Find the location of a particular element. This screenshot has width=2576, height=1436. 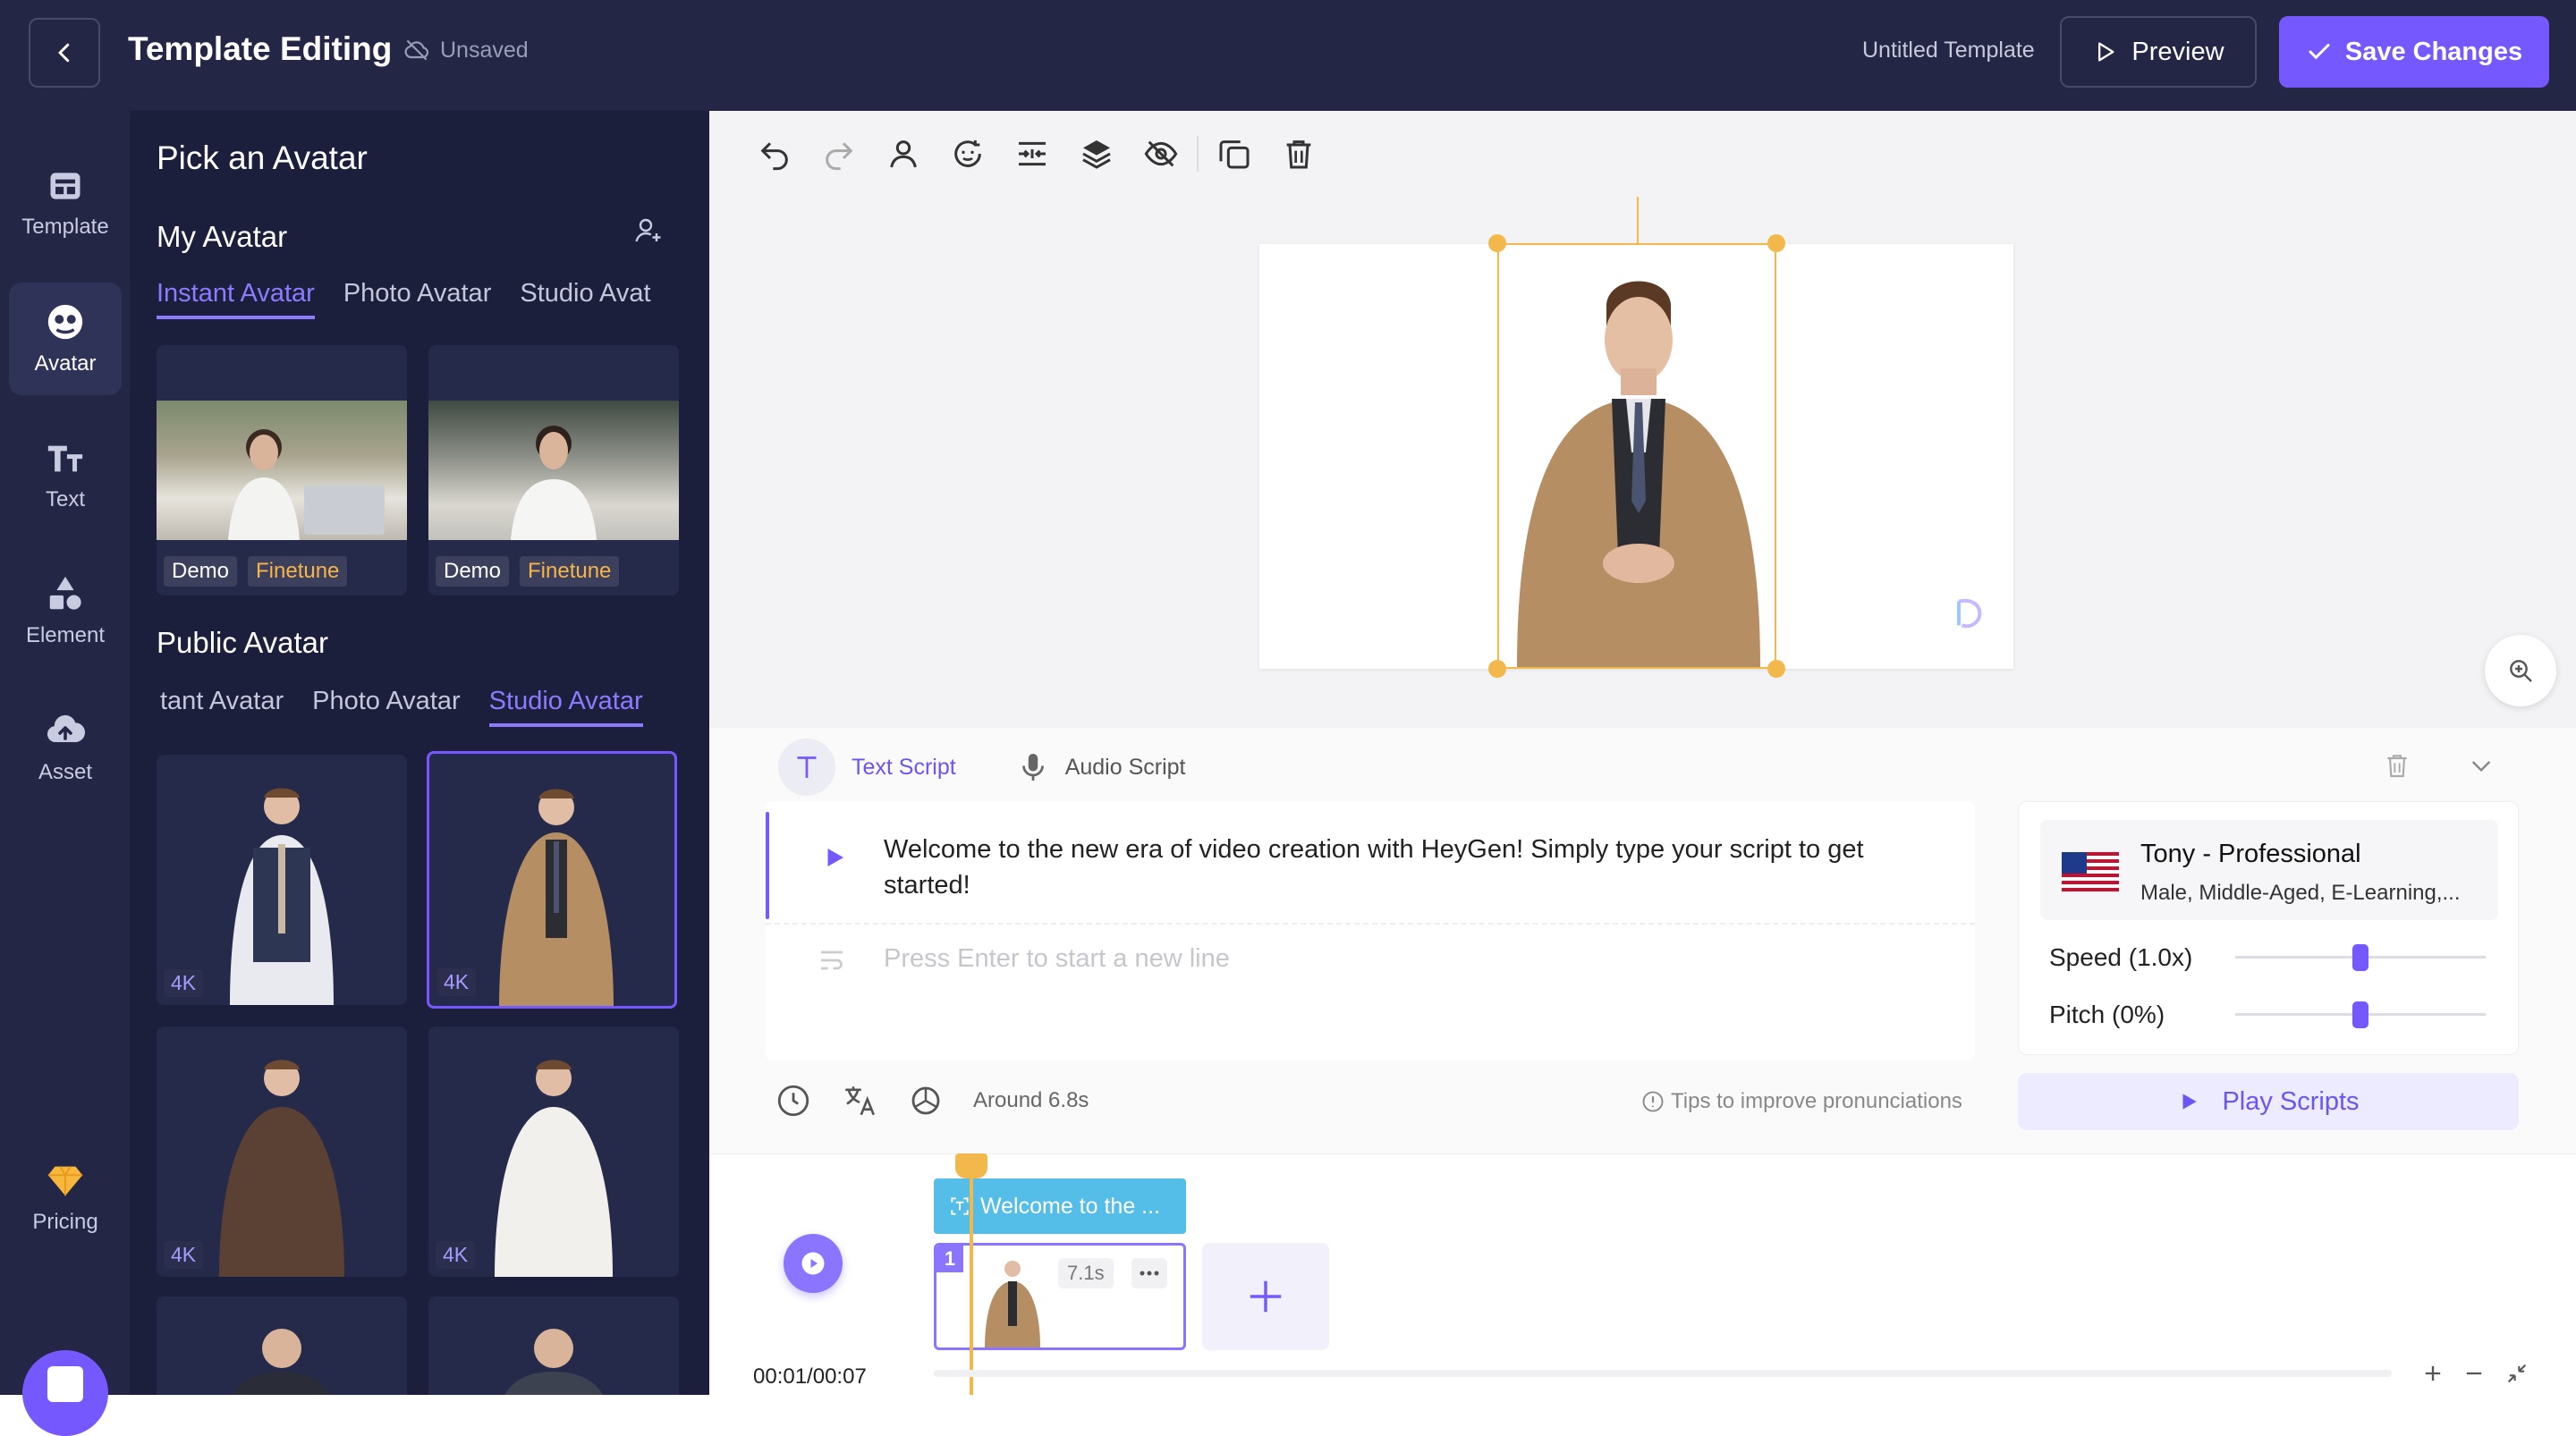

public-avatar-card-selected: 4K is located at coordinates (552, 880).